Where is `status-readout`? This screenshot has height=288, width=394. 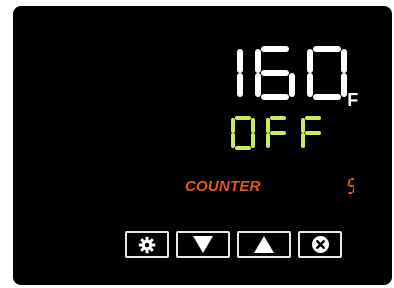
status-readout is located at coordinates (278, 133).